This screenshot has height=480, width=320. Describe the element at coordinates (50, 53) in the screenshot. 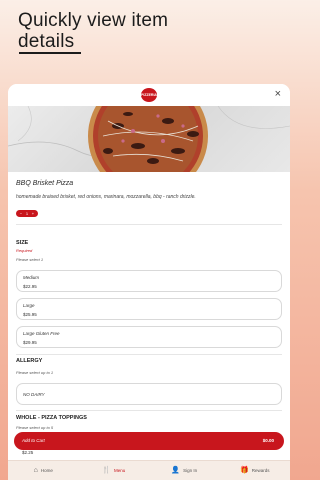

I see `promo-underline` at that location.